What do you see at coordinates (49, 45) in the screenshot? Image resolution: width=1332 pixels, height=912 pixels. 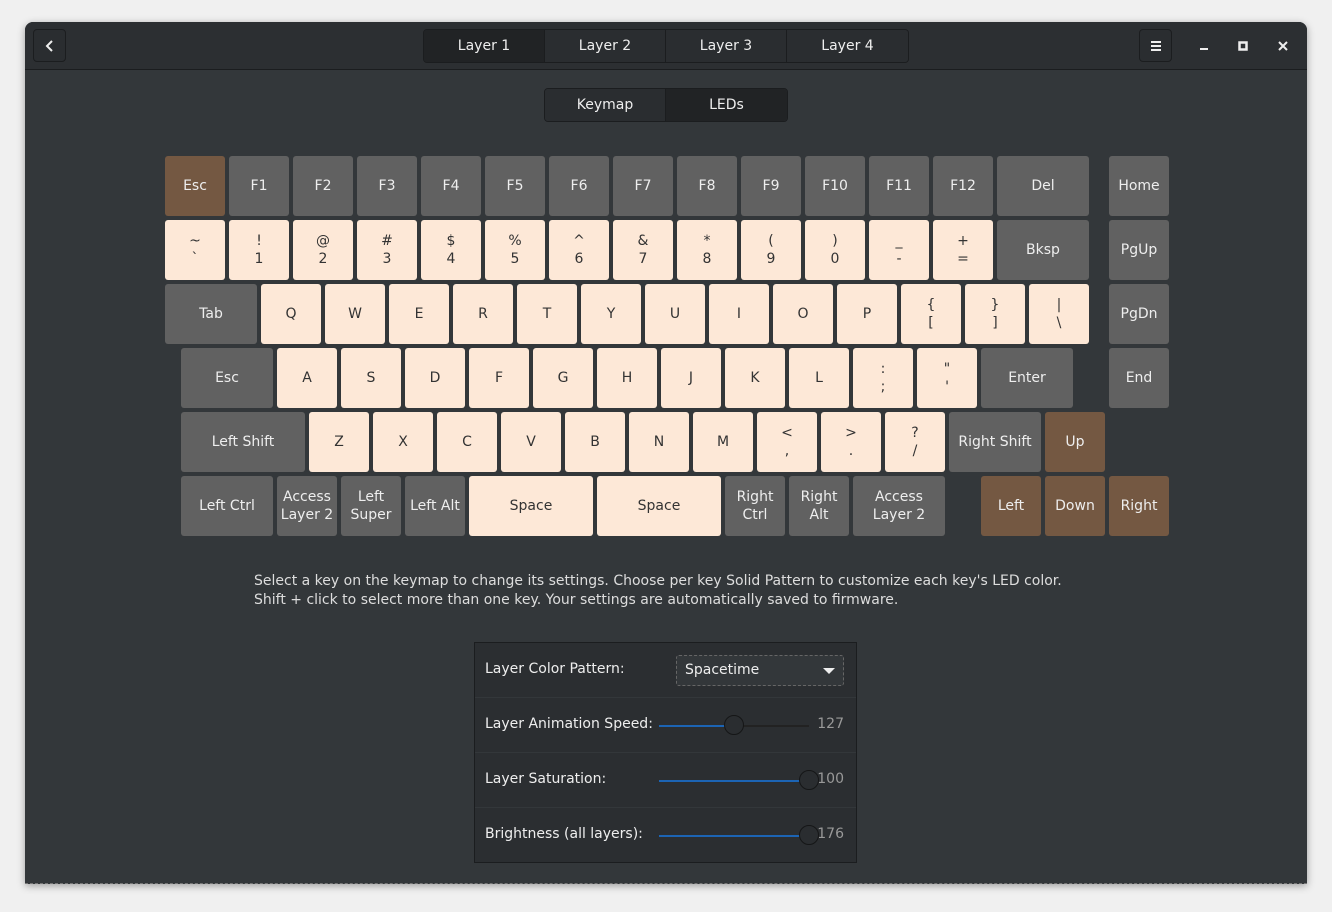 I see `back-button` at bounding box center [49, 45].